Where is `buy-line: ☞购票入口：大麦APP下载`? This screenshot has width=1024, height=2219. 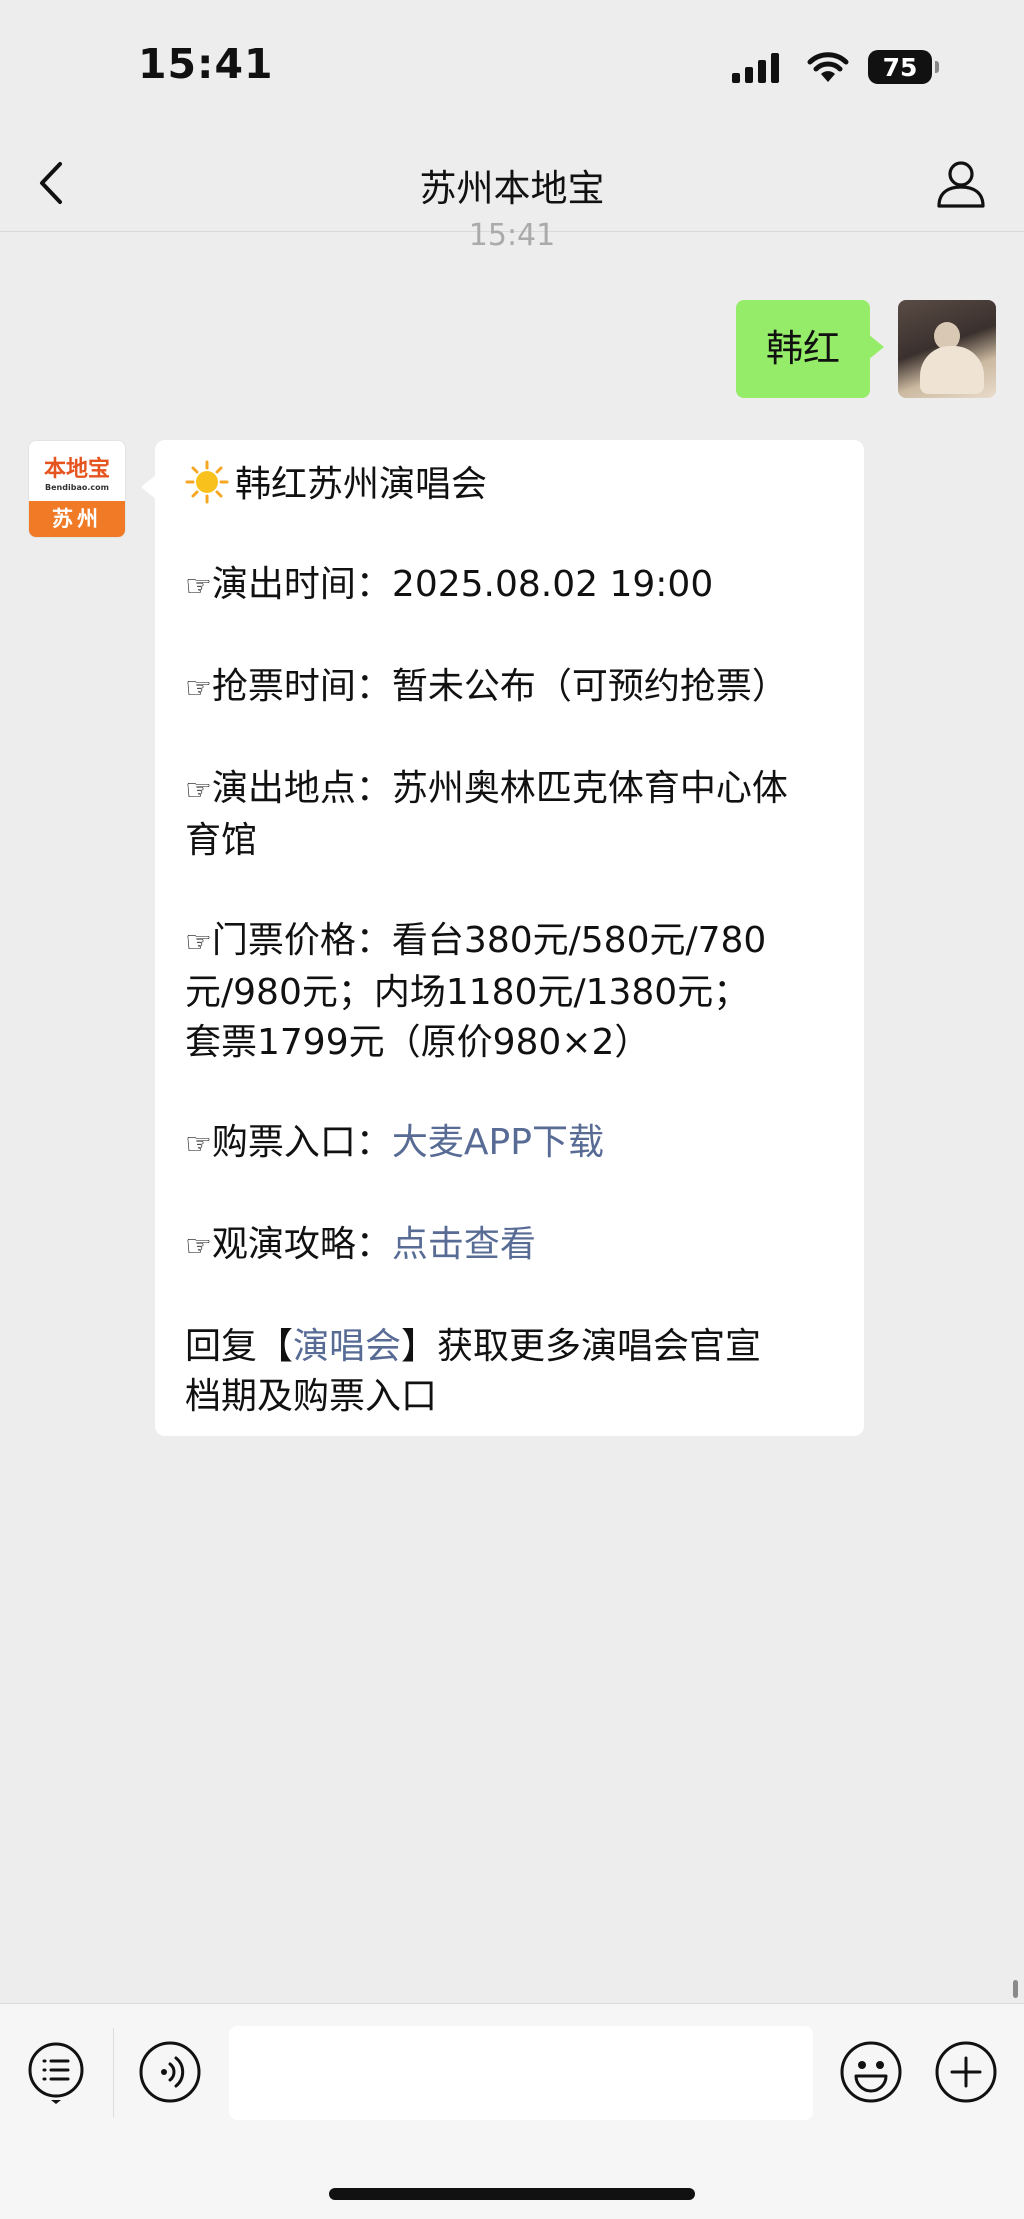
buy-line: ☞购票入口：大麦APP下载 is located at coordinates (509, 1144).